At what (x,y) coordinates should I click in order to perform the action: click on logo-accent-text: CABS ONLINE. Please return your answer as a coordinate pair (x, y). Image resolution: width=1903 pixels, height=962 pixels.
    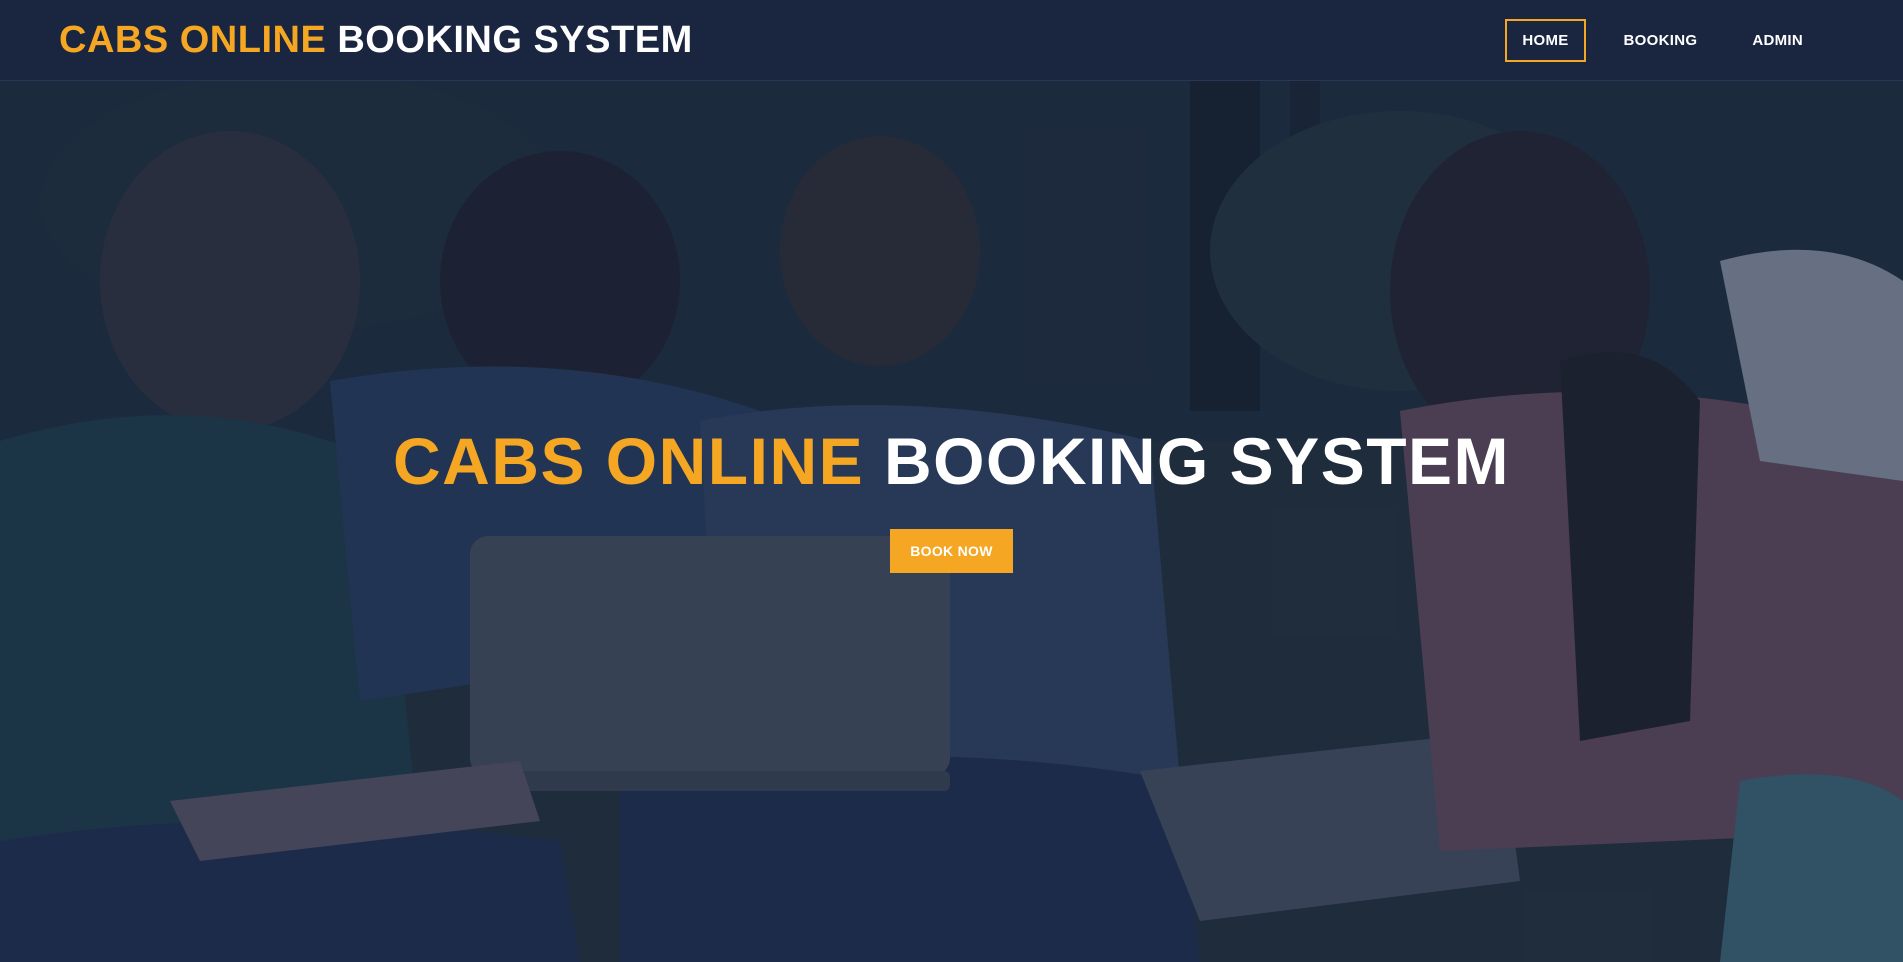
    Looking at the image, I should click on (193, 39).